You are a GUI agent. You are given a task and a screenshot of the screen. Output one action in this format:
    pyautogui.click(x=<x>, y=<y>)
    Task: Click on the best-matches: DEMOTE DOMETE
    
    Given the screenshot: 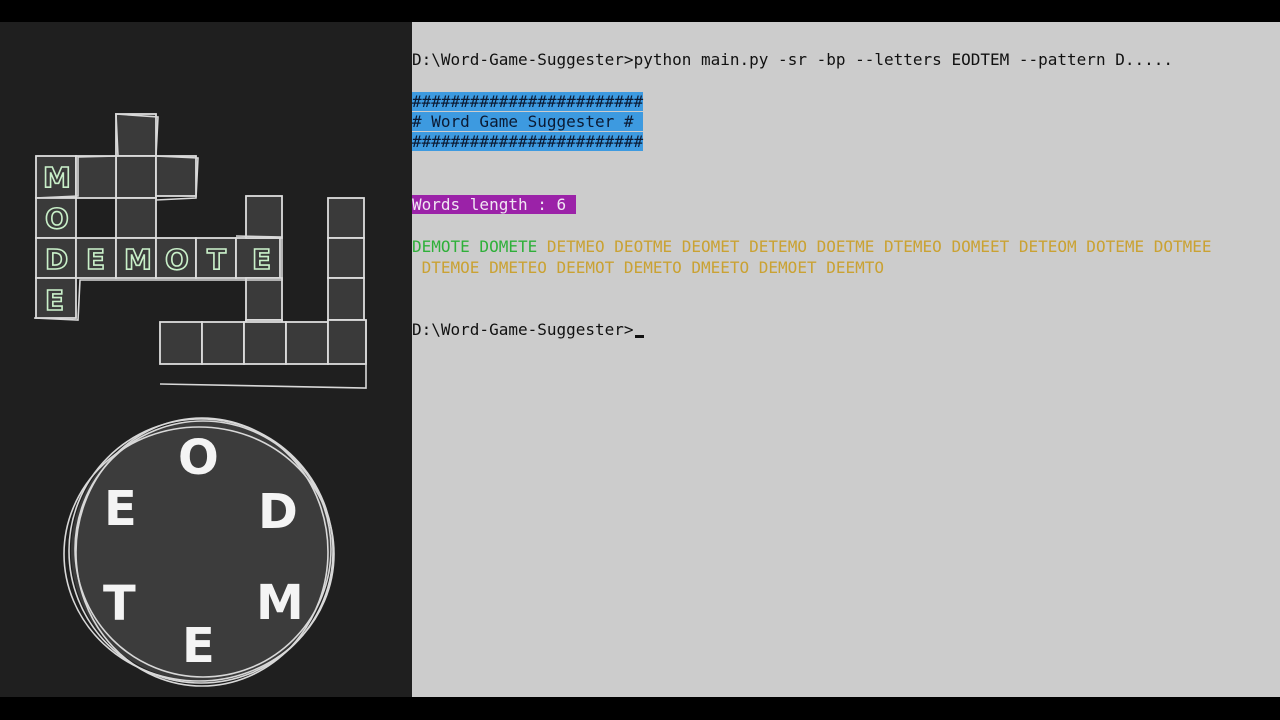 What is the action you would take?
    pyautogui.click(x=475, y=246)
    